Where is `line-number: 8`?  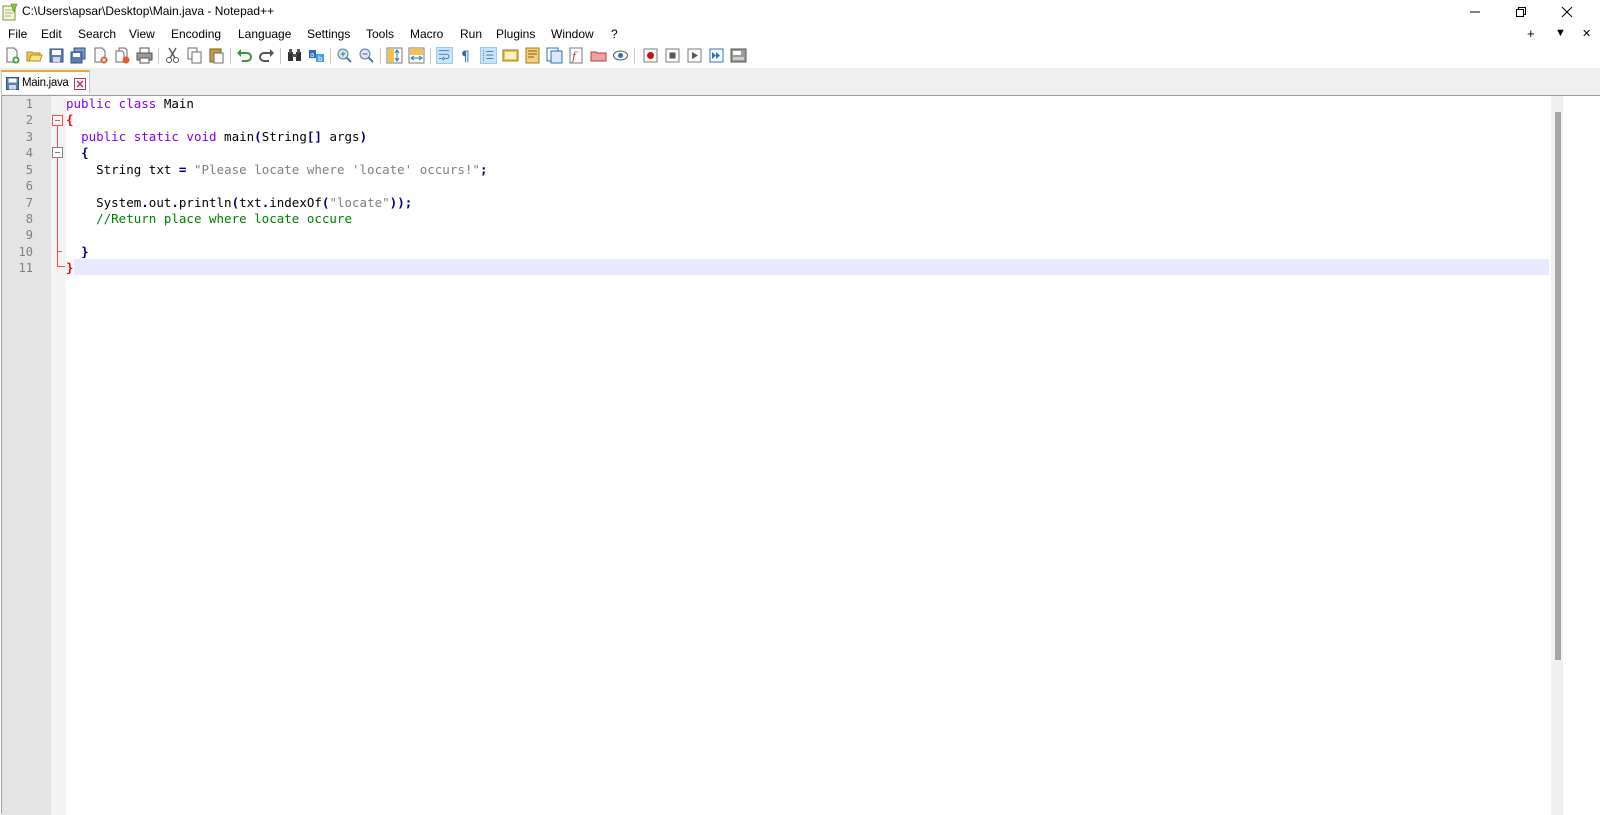 line-number: 8 is located at coordinates (29, 219).